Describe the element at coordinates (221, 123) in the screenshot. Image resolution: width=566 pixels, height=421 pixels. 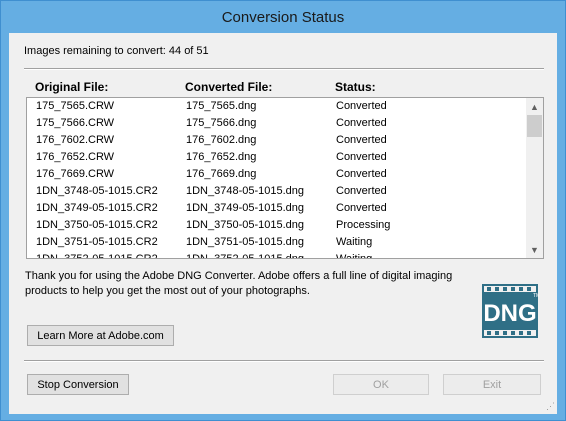
I see `converted-file-cell: 175_7566.dng` at that location.